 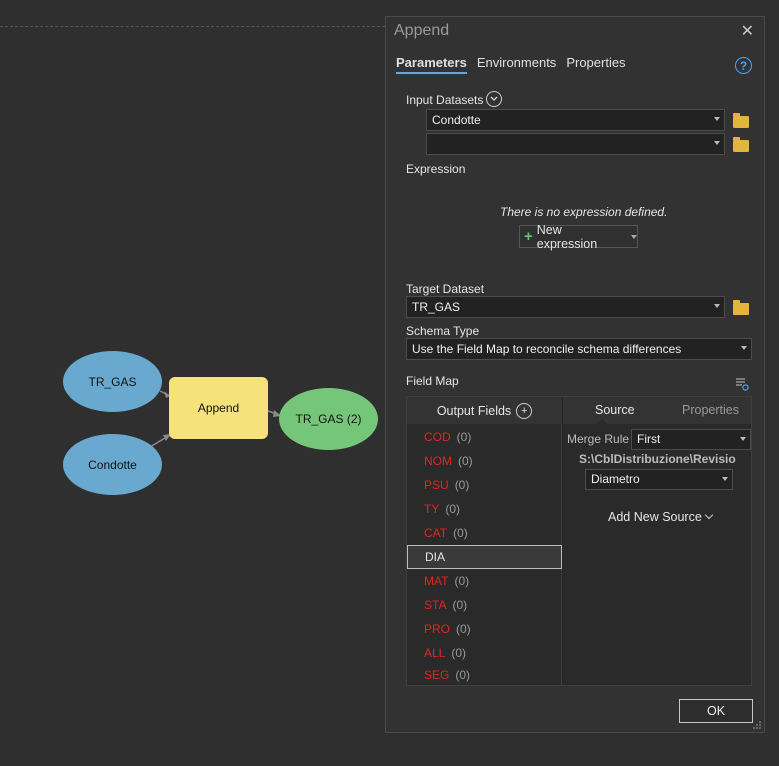 What do you see at coordinates (456, 120) in the screenshot?
I see `input-dataset-value: Condotte` at bounding box center [456, 120].